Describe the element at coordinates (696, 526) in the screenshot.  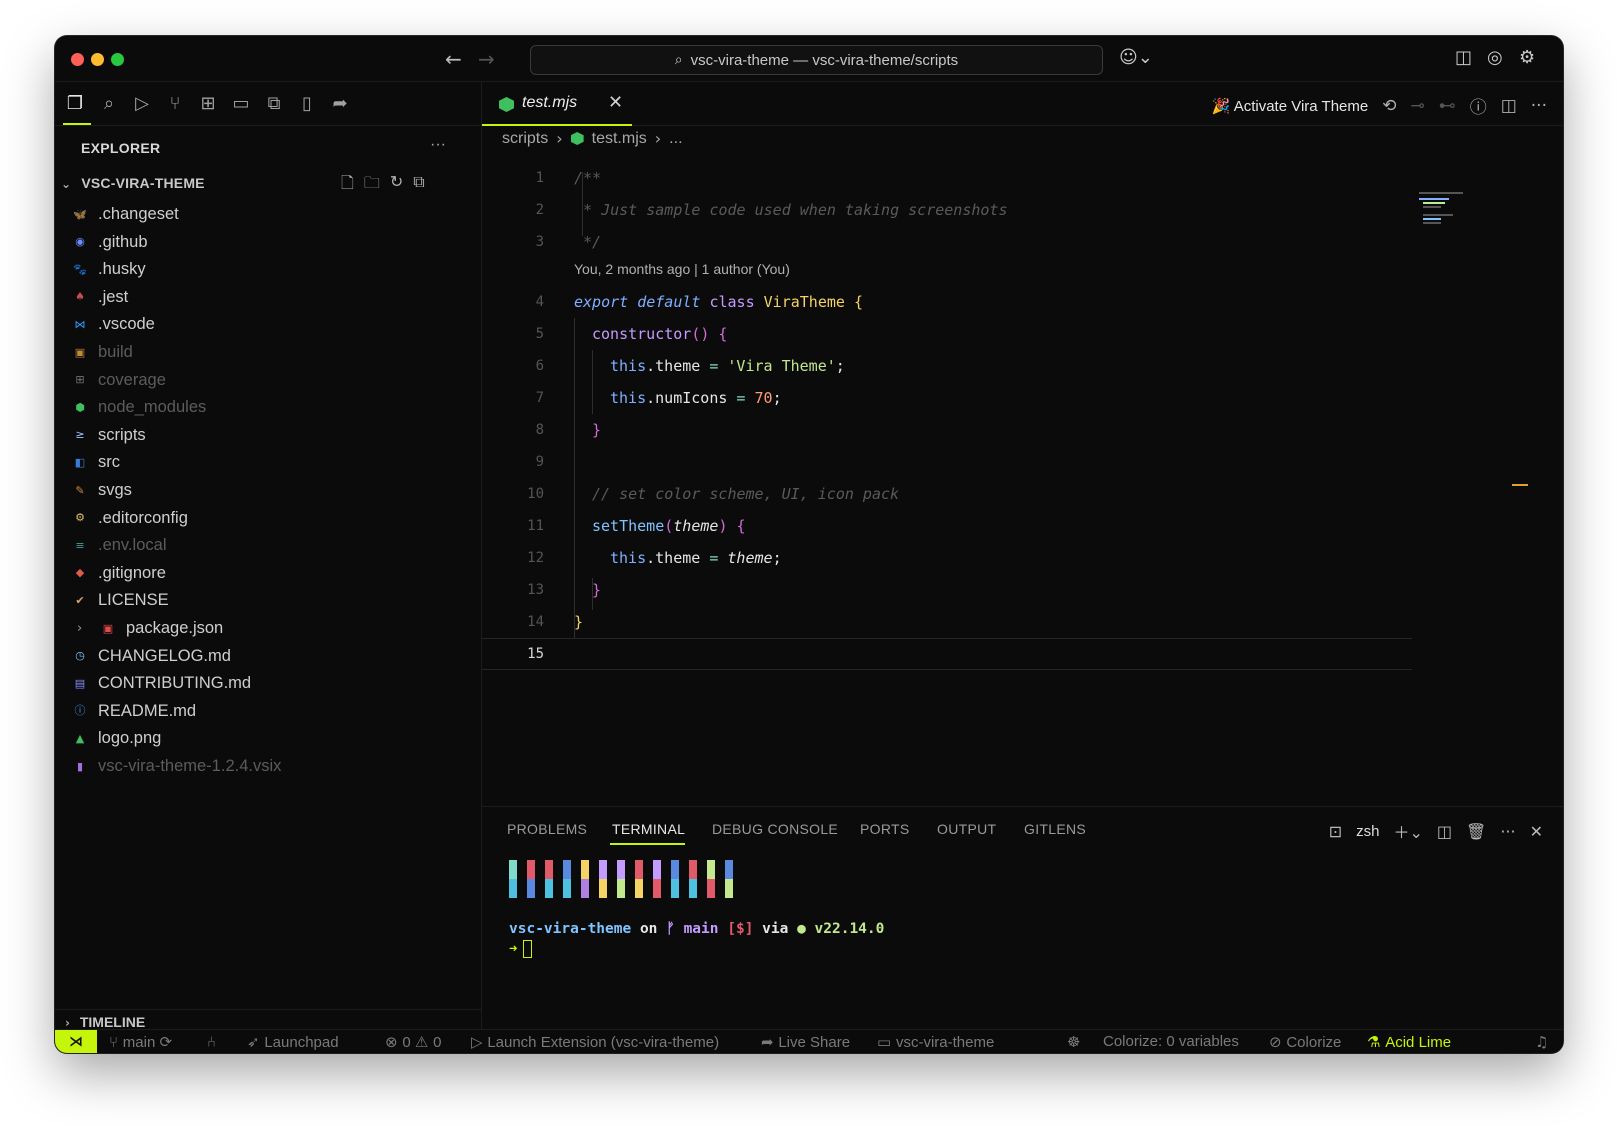
I see `parameter-token: theme` at that location.